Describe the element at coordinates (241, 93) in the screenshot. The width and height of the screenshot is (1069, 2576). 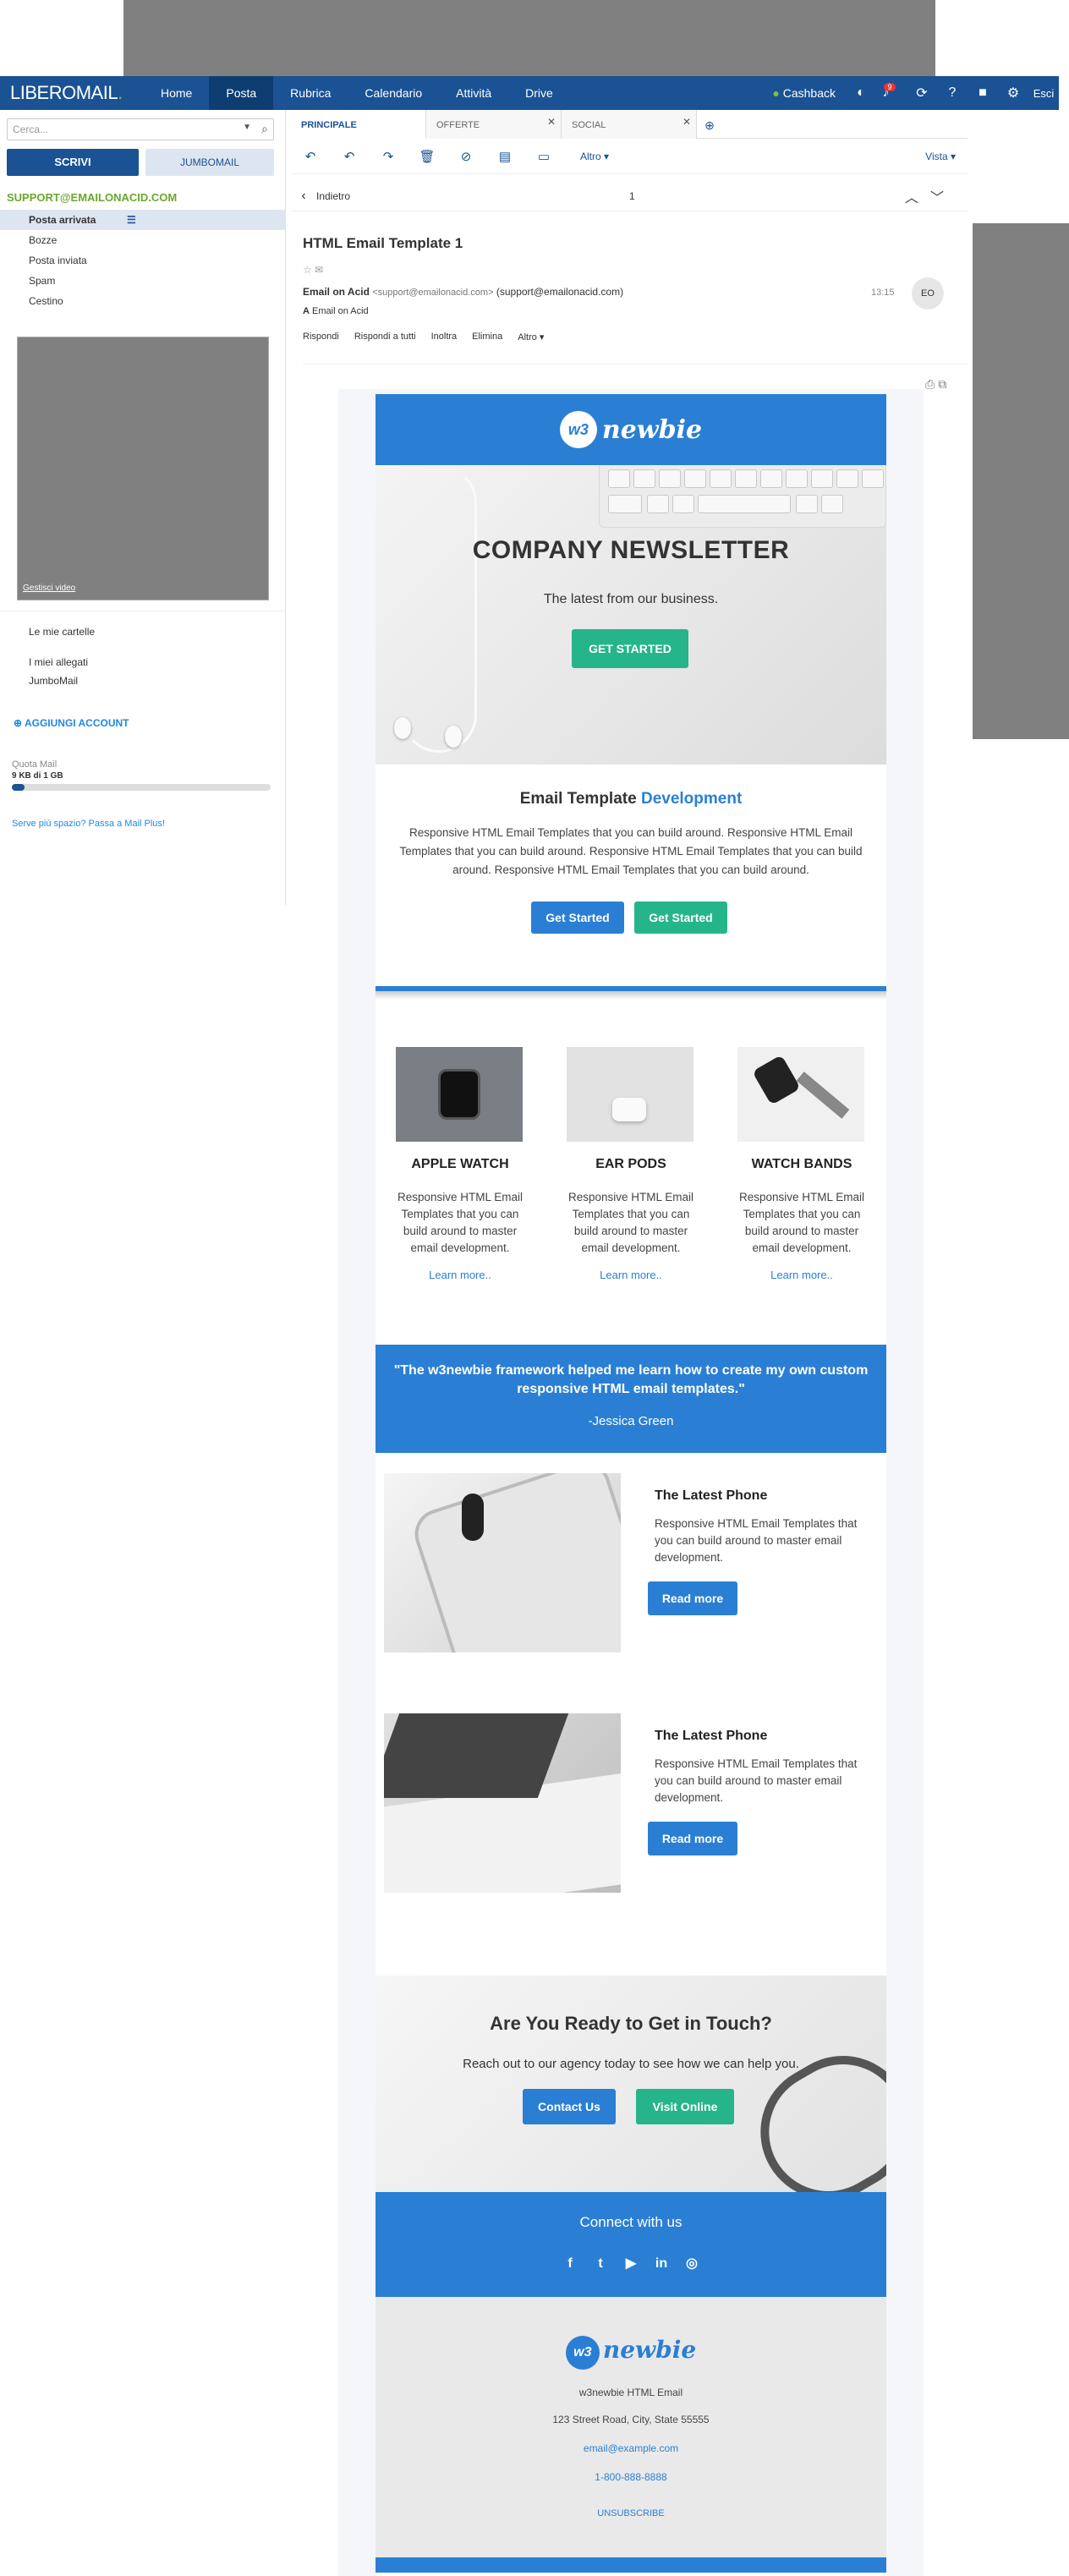
I see `nav-posta: Posta` at that location.